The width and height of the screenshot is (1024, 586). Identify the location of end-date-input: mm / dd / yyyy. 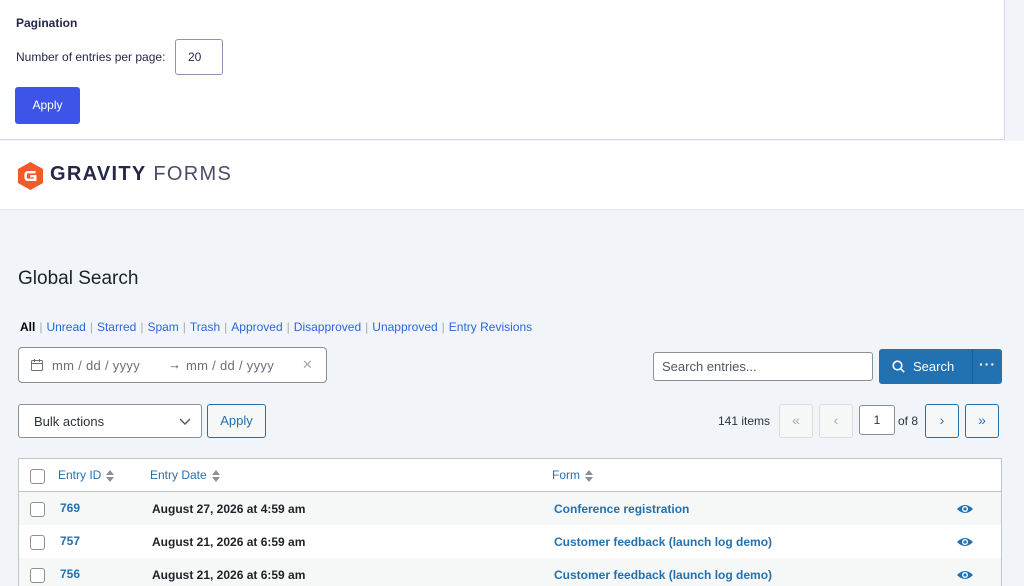
(230, 365).